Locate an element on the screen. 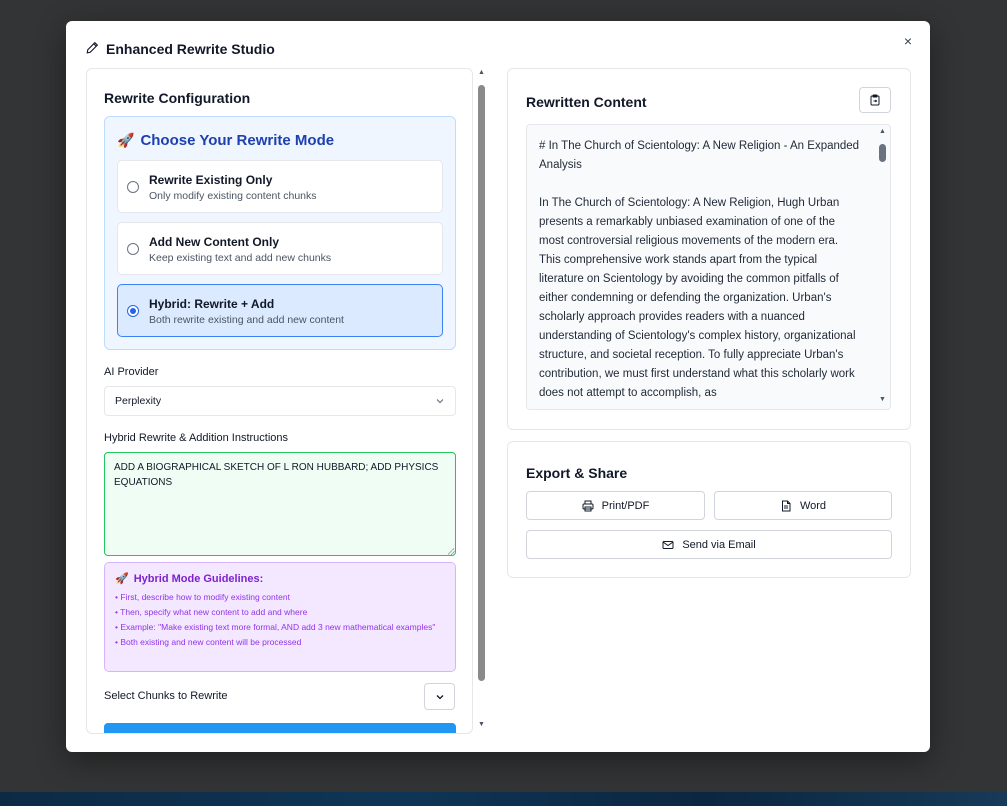 The image size is (1007, 806). start-rewrite-button is located at coordinates (280, 728).